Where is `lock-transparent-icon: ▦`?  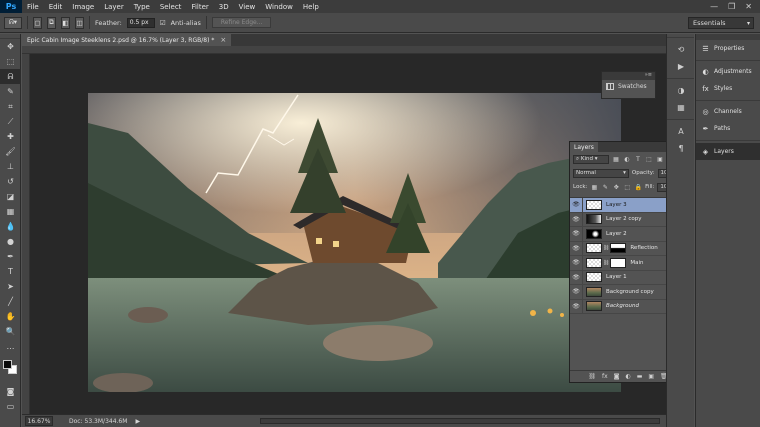
lock-transparent-icon: ▦ is located at coordinates (594, 187).